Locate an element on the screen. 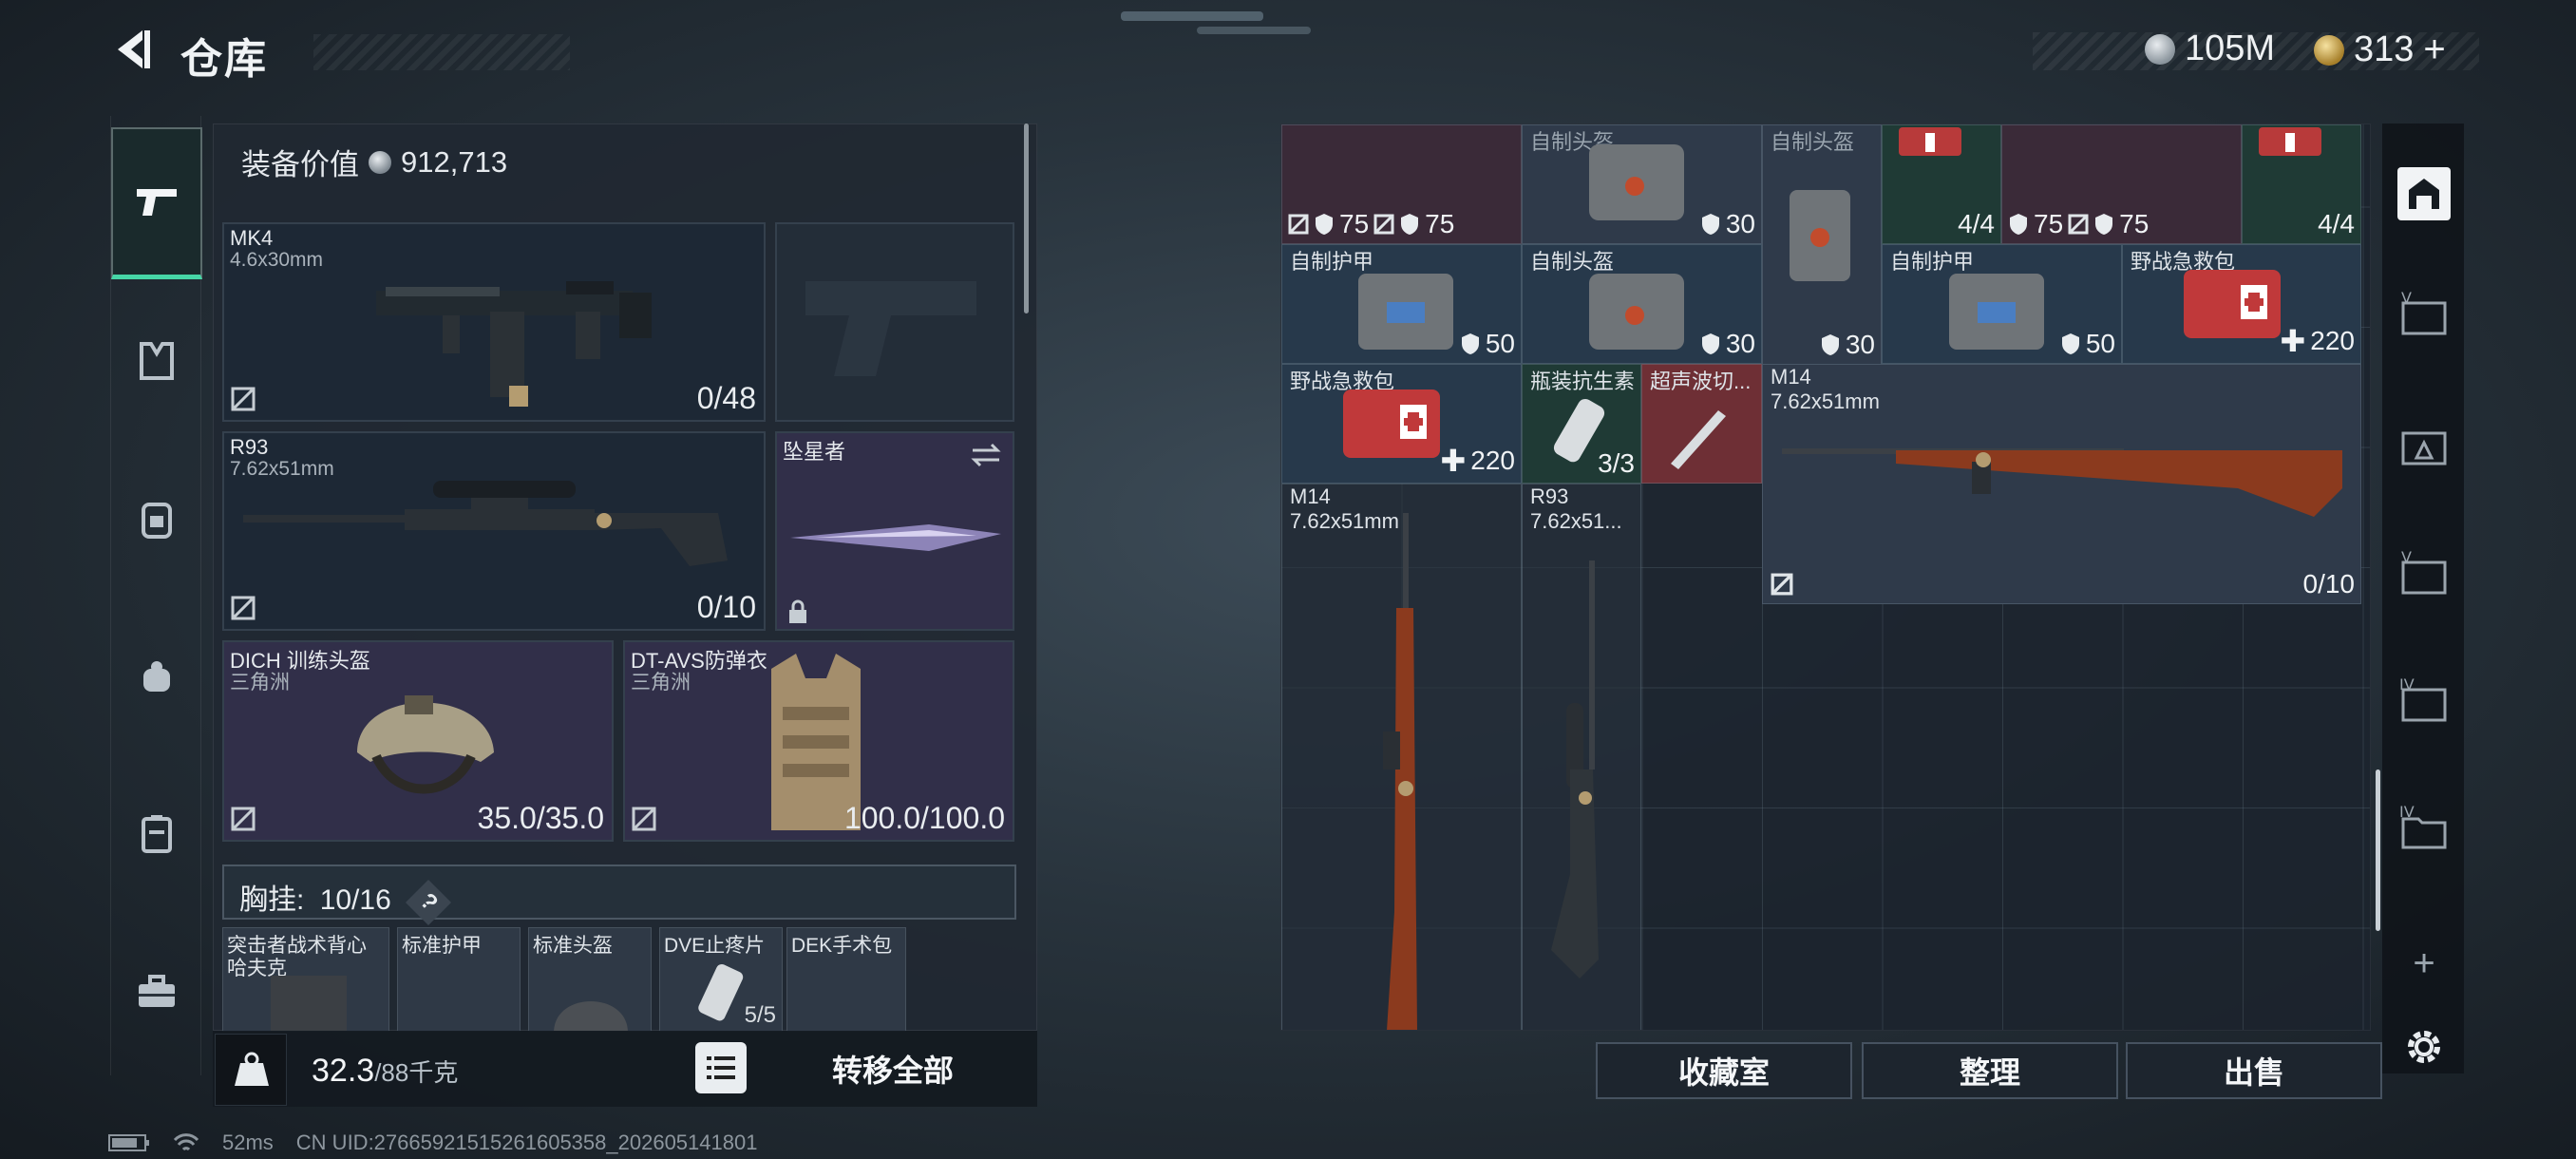 This screenshot has height=1159, width=2576. stash-tab-triangle is located at coordinates (2424, 446).